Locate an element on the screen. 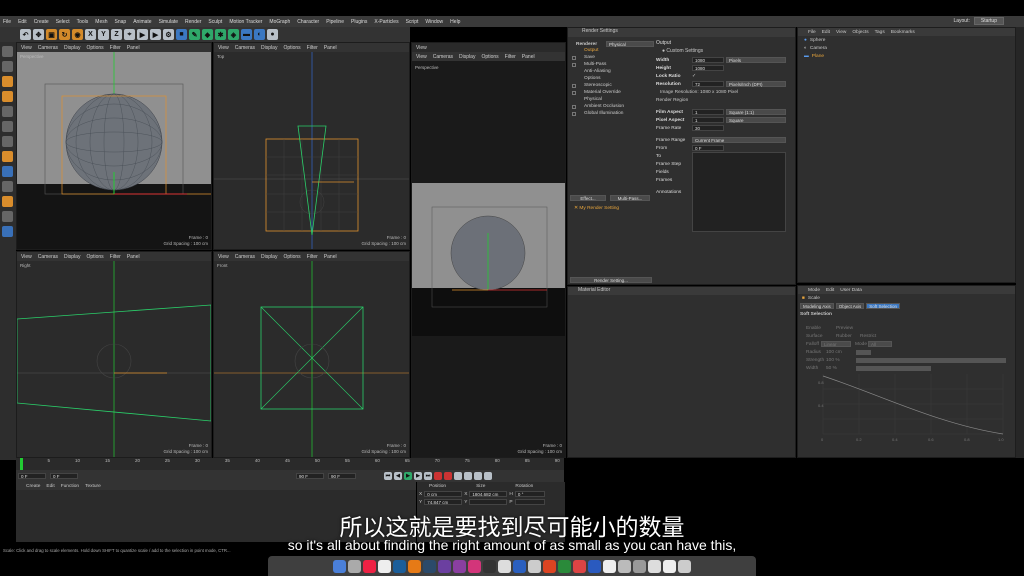  lightroom-icon is located at coordinates (429, 566).